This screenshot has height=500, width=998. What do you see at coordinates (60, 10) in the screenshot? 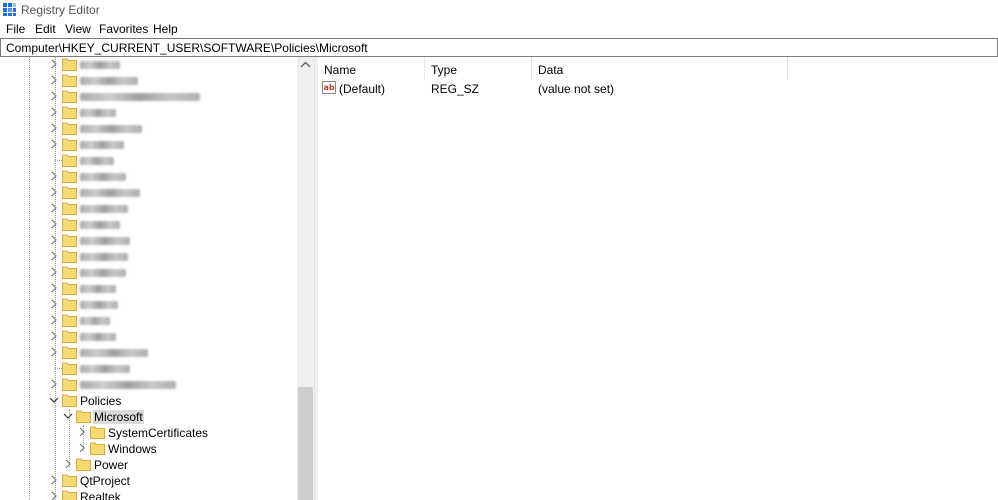
I see `window-title: Registry Editor` at bounding box center [60, 10].